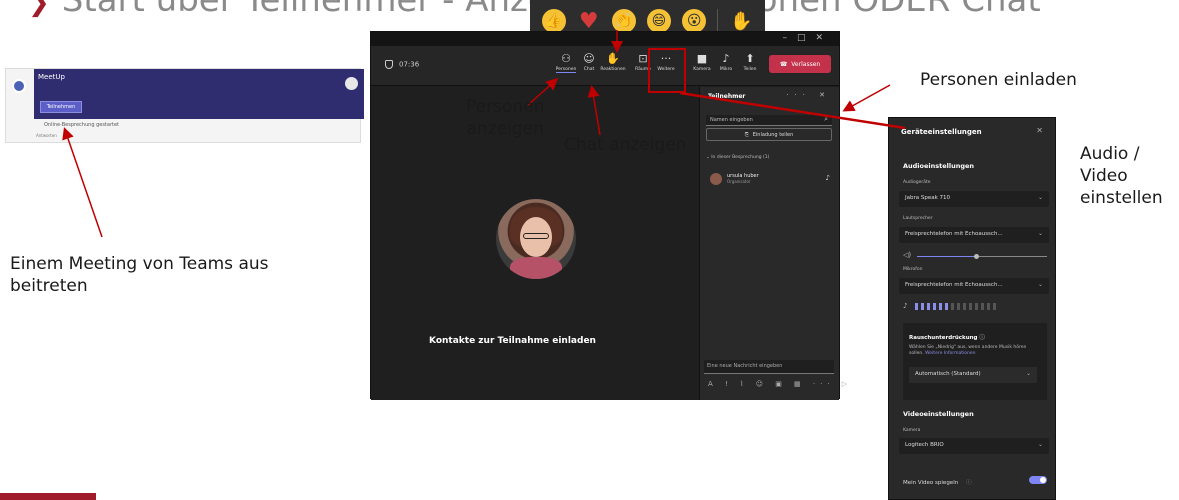 The width and height of the screenshot is (1179, 500). Describe the element at coordinates (976, 256) in the screenshot. I see `speaker-volume-knob` at that location.